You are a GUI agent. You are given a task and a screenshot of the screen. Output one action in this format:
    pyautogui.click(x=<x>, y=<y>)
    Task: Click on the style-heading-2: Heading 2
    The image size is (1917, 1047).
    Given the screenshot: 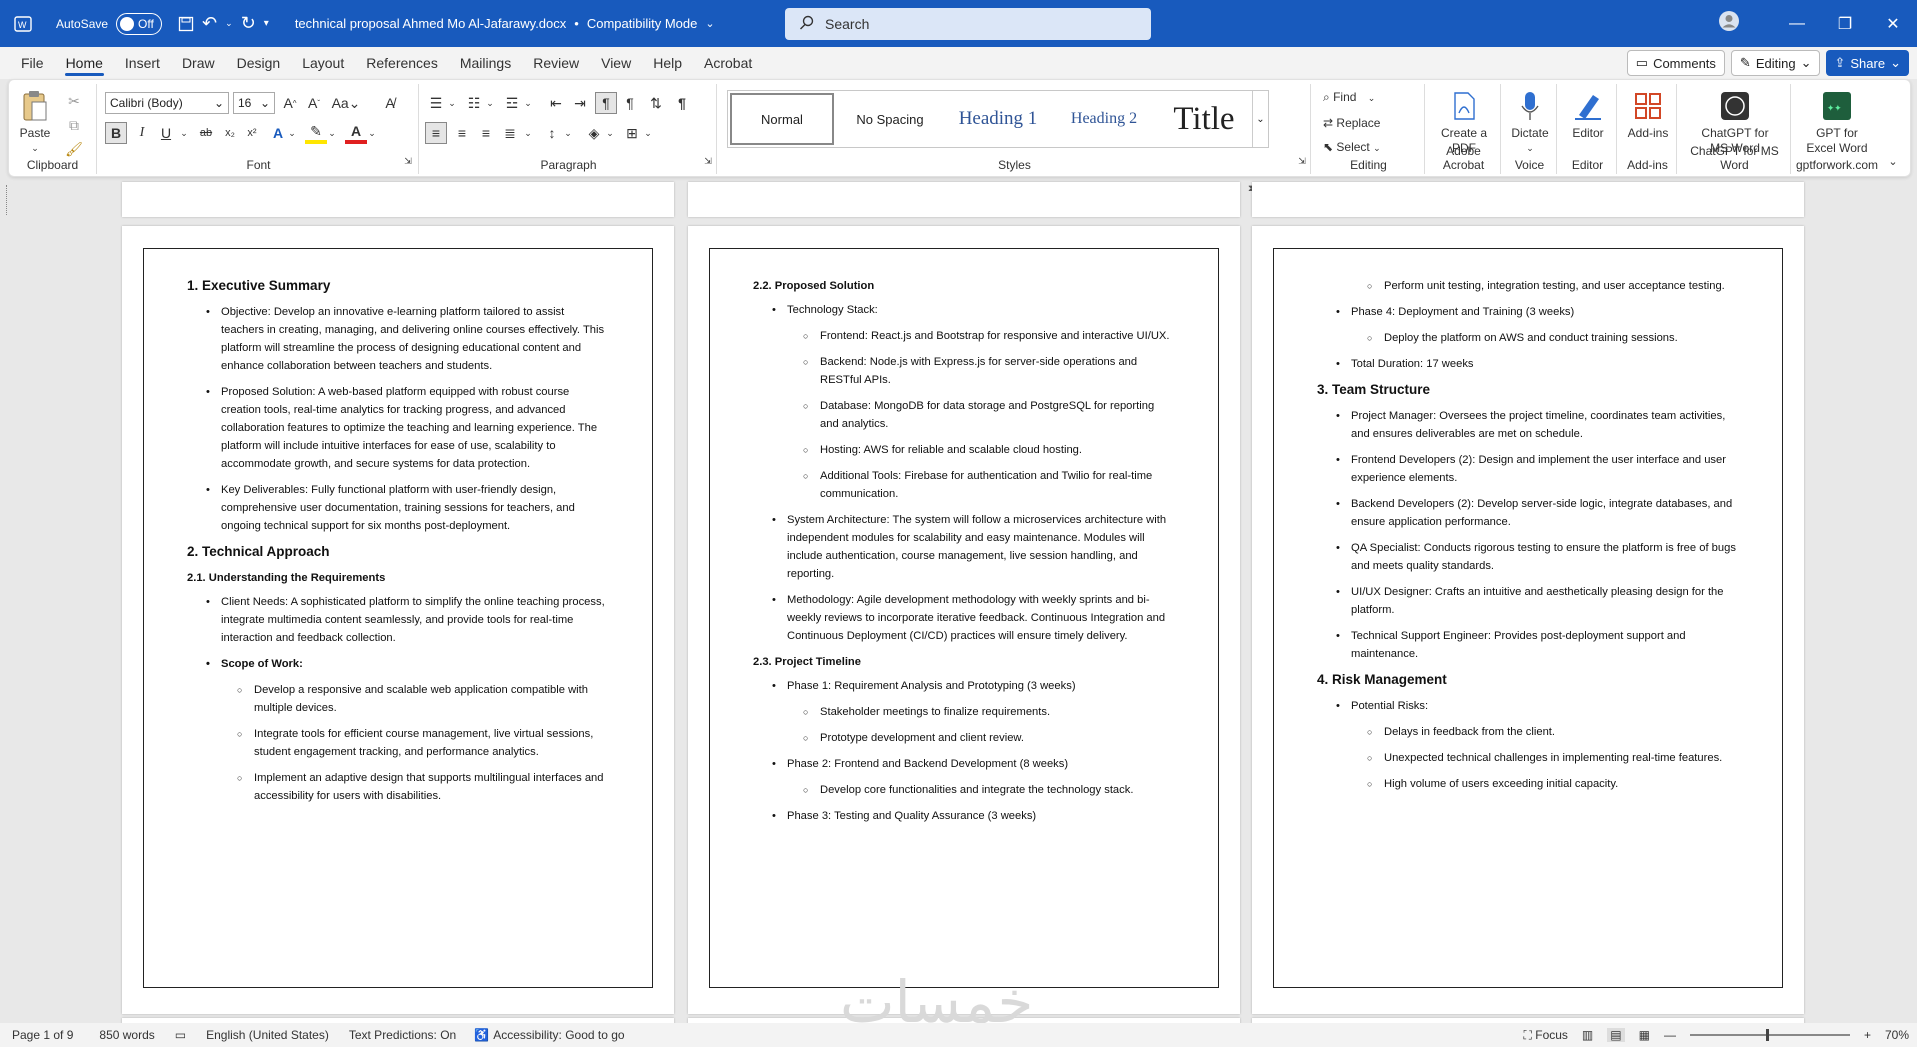 What is the action you would take?
    pyautogui.click(x=1104, y=119)
    